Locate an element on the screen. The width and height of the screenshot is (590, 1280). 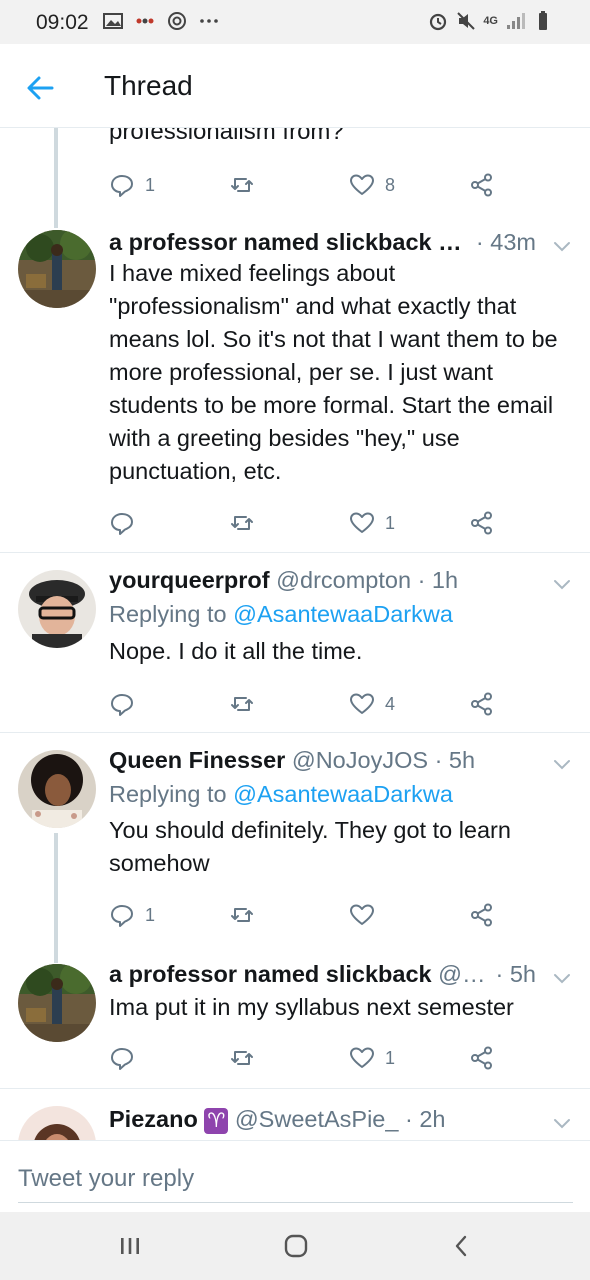
like-count: 8 is located at coordinates (390, 184).